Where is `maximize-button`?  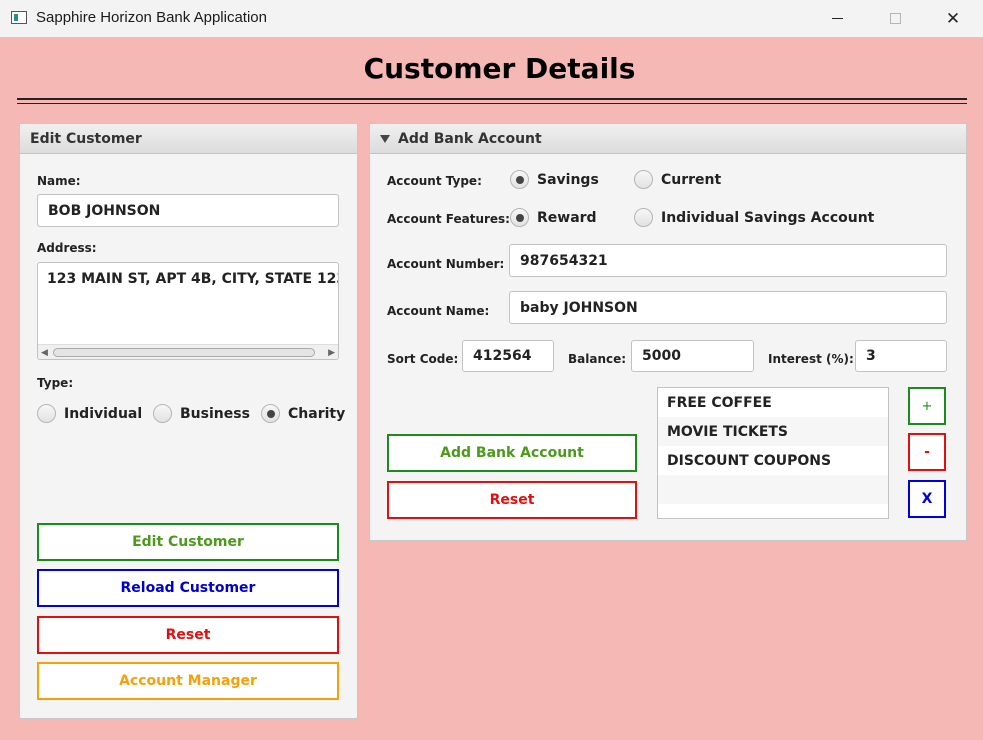 maximize-button is located at coordinates (895, 18).